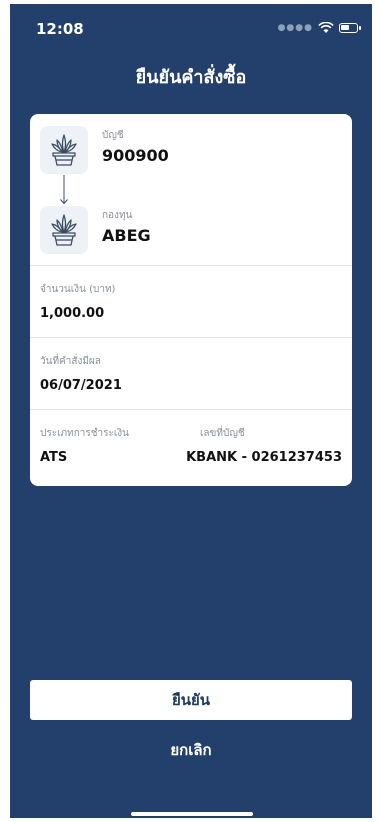 The height and width of the screenshot is (822, 380). I want to click on status-icons: ●●●●, so click(319, 28).